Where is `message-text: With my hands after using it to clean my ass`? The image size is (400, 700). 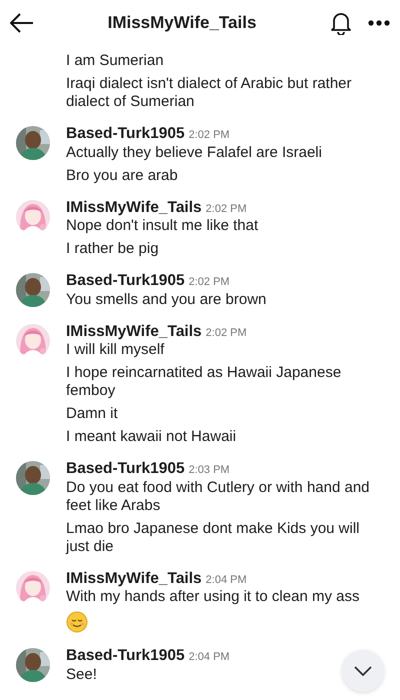 message-text: With my hands after using it to clean my ass is located at coordinates (213, 597).